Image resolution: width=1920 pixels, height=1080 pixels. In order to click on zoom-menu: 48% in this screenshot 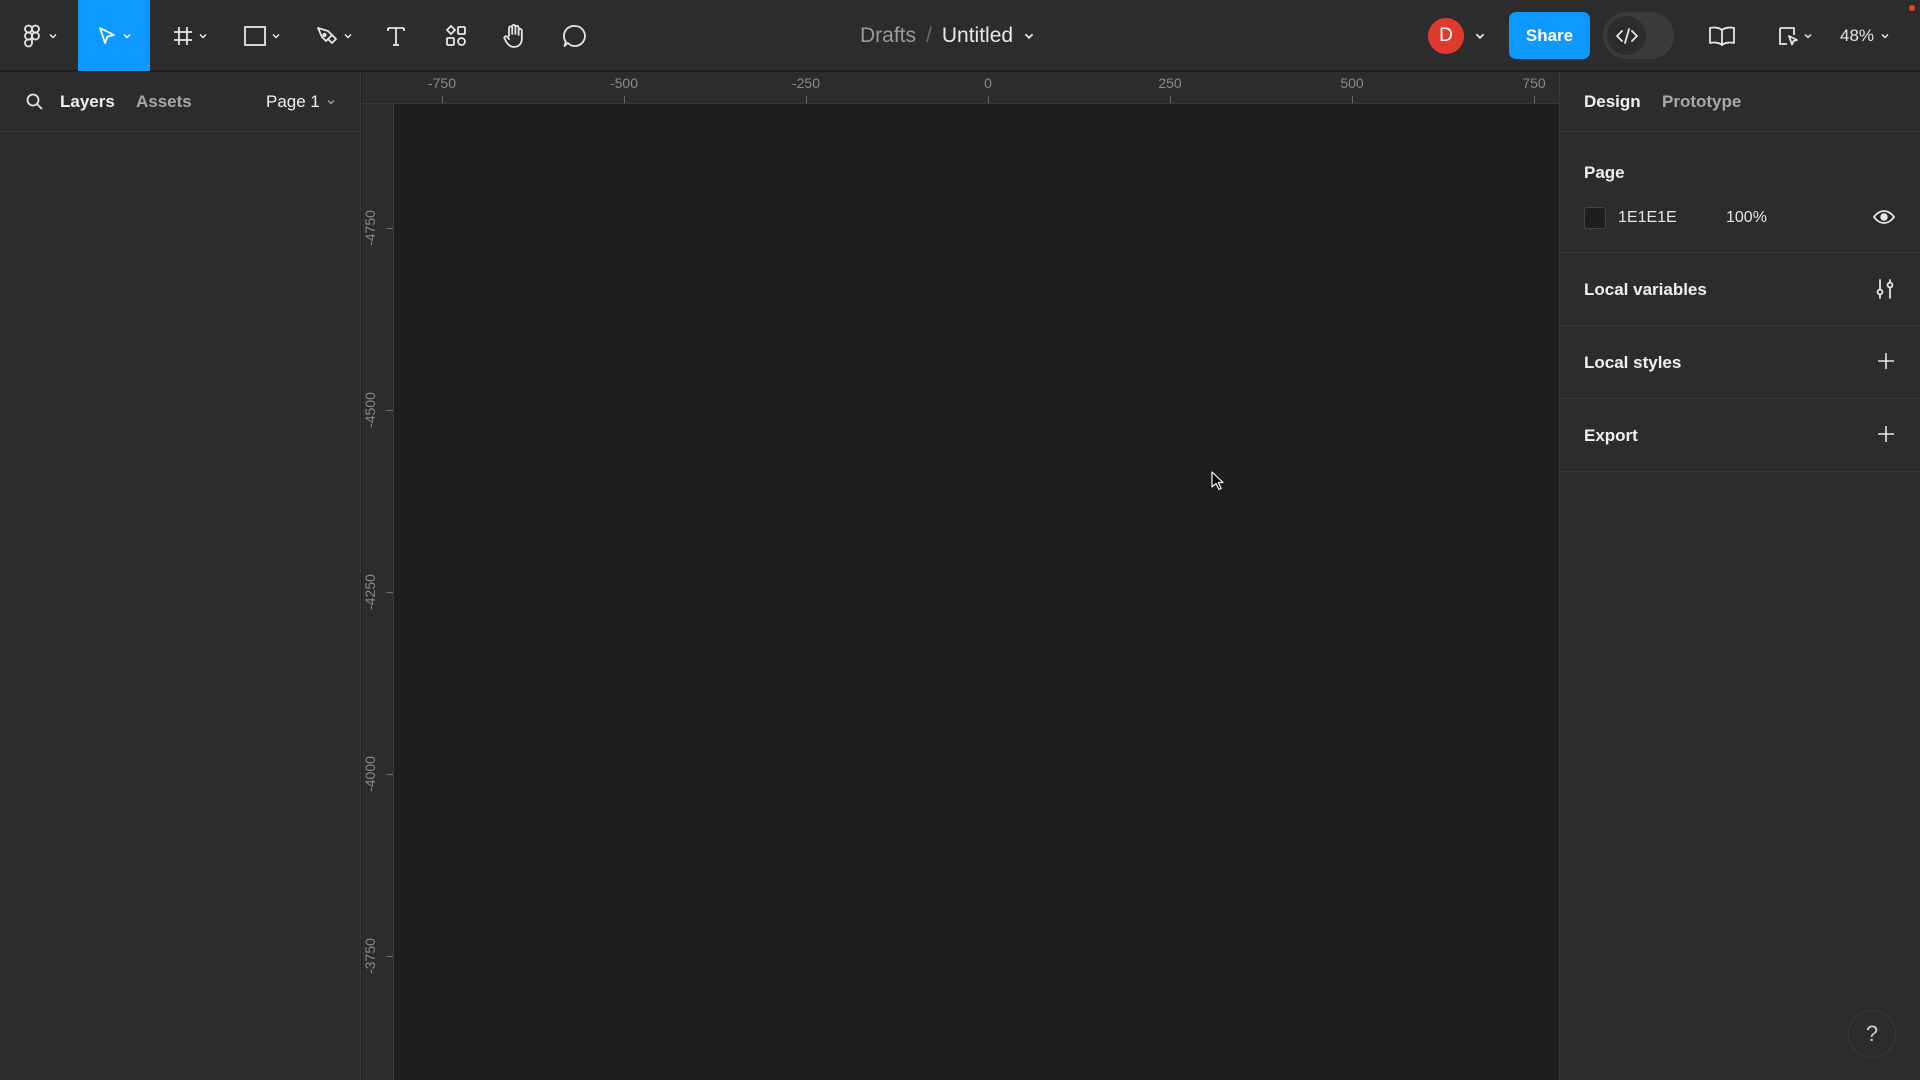, I will do `click(1865, 35)`.